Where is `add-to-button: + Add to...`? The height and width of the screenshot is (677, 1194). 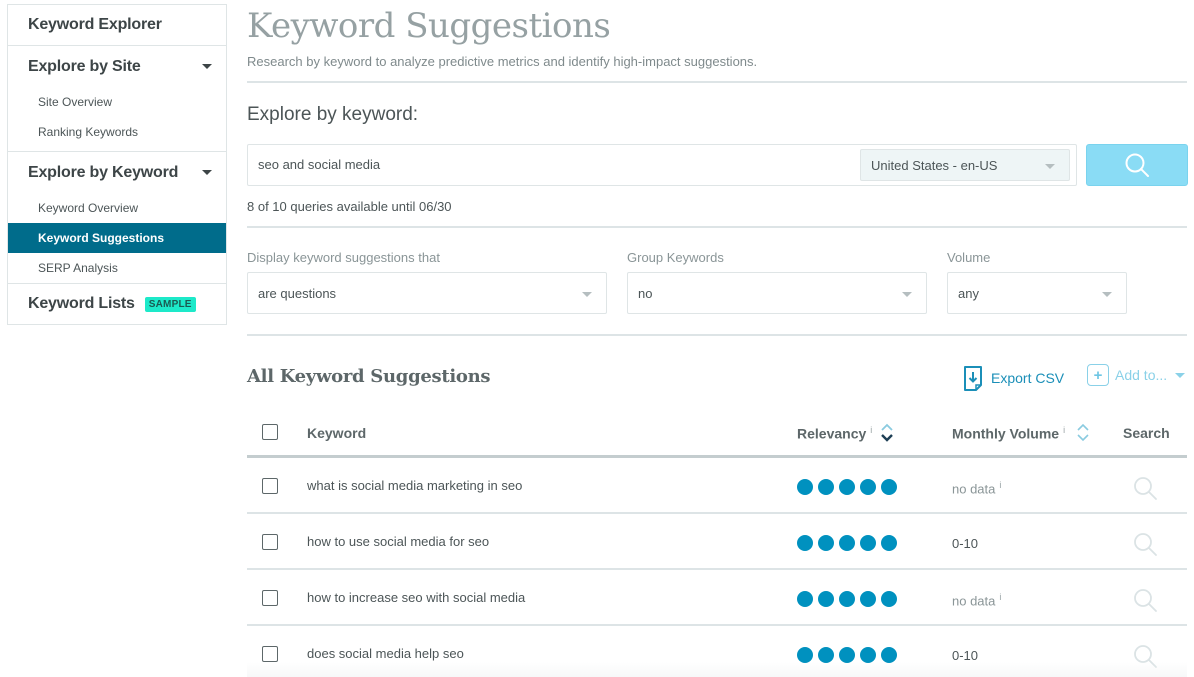
add-to-button: + Add to... is located at coordinates (1136, 375).